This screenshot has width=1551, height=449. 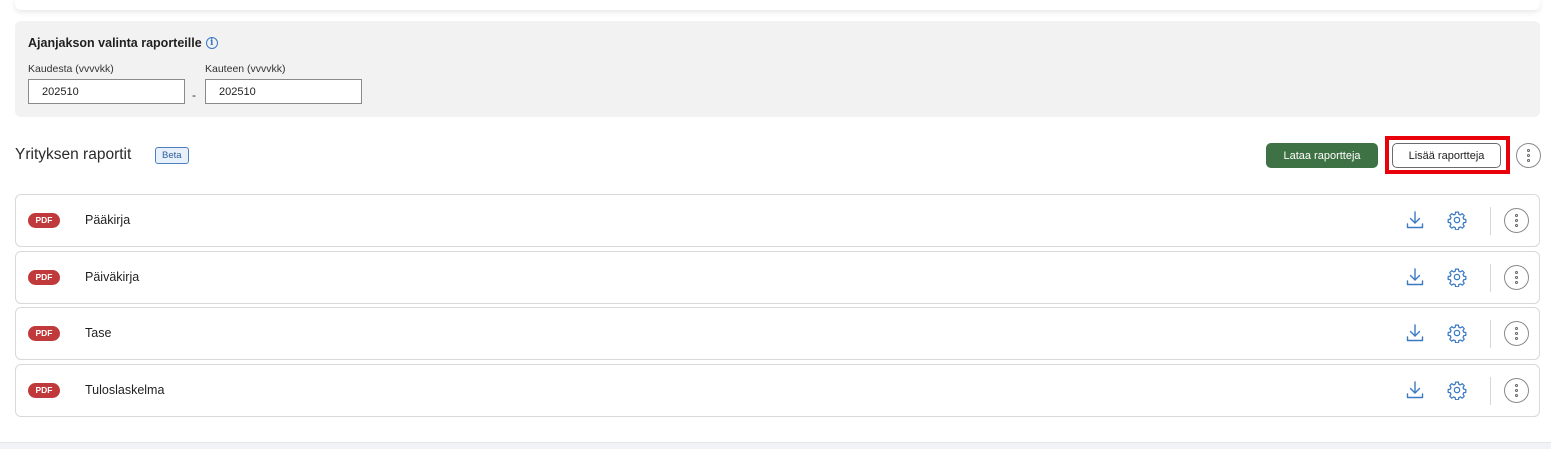 What do you see at coordinates (777, 220) in the screenshot?
I see `report-row: PDF Pääkirja` at bounding box center [777, 220].